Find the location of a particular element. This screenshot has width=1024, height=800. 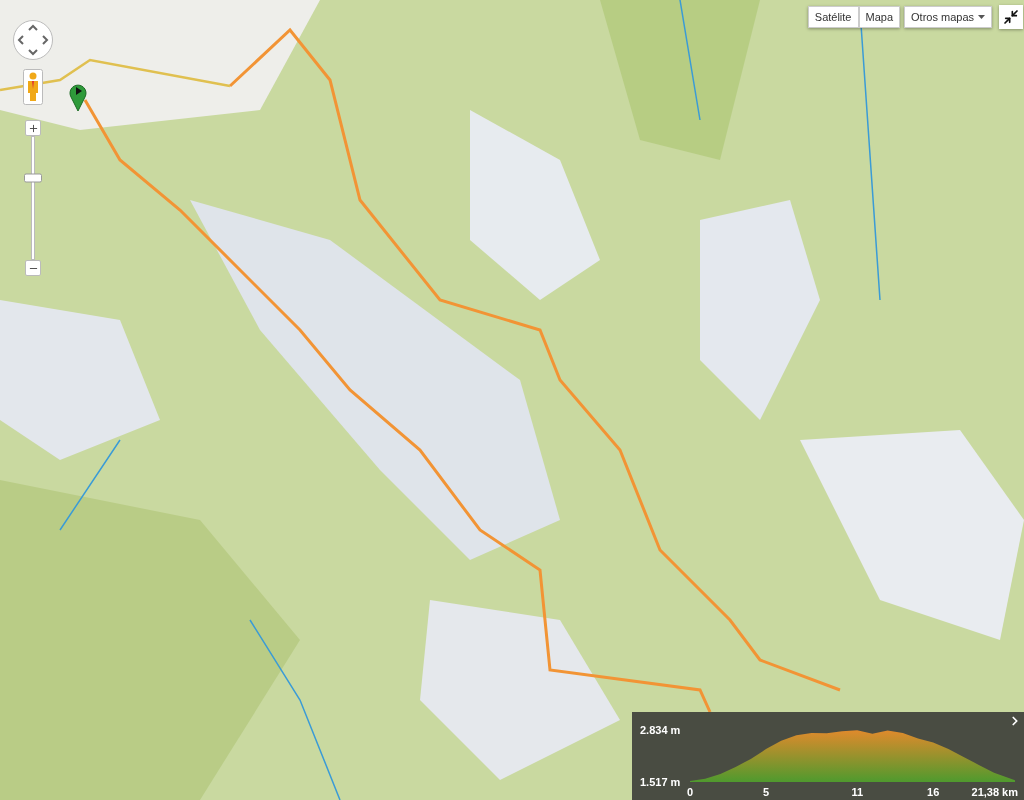

zoom-in-button is located at coordinates (33, 128).